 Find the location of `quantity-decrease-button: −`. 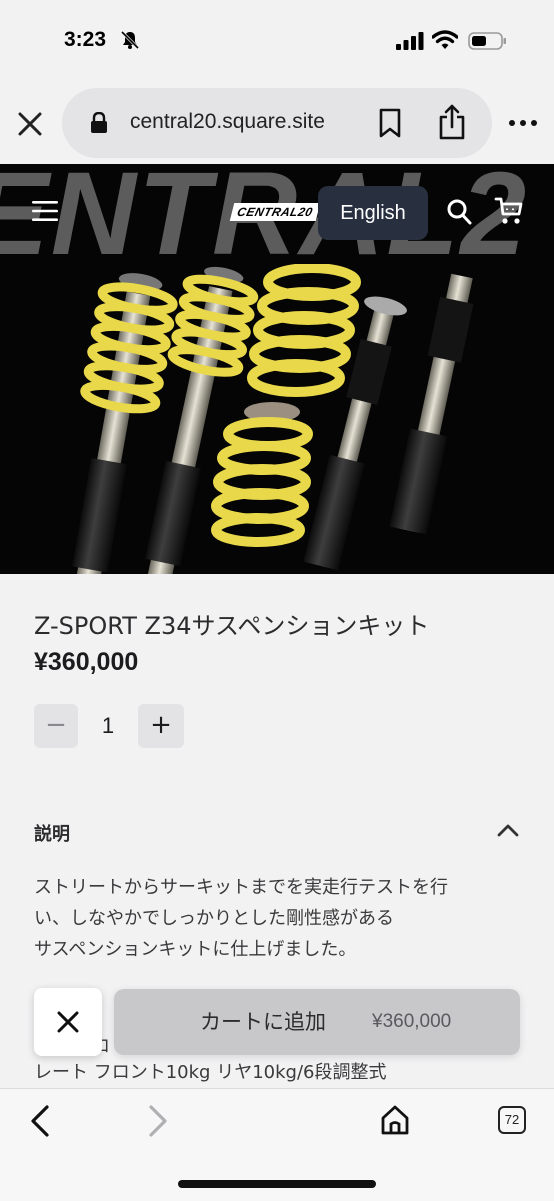

quantity-decrease-button: − is located at coordinates (56, 726).